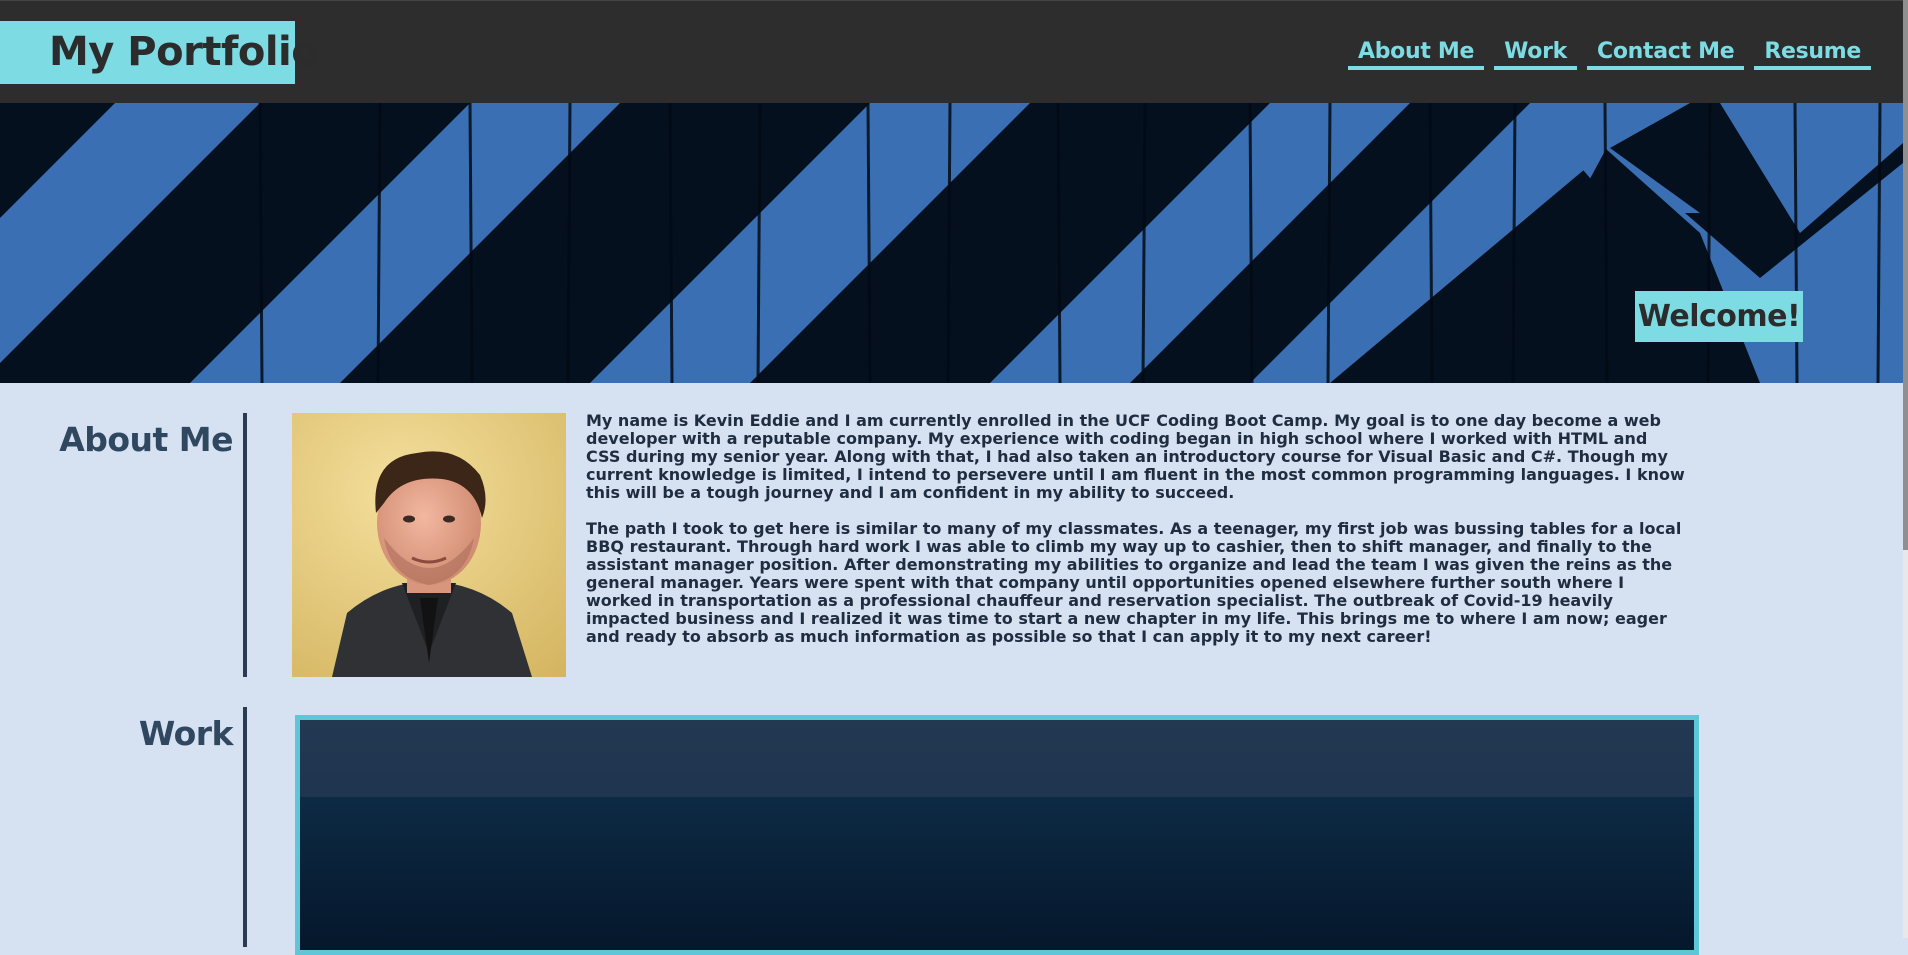 The height and width of the screenshot is (955, 1908). What do you see at coordinates (245, 827) in the screenshot?
I see `work-divider` at bounding box center [245, 827].